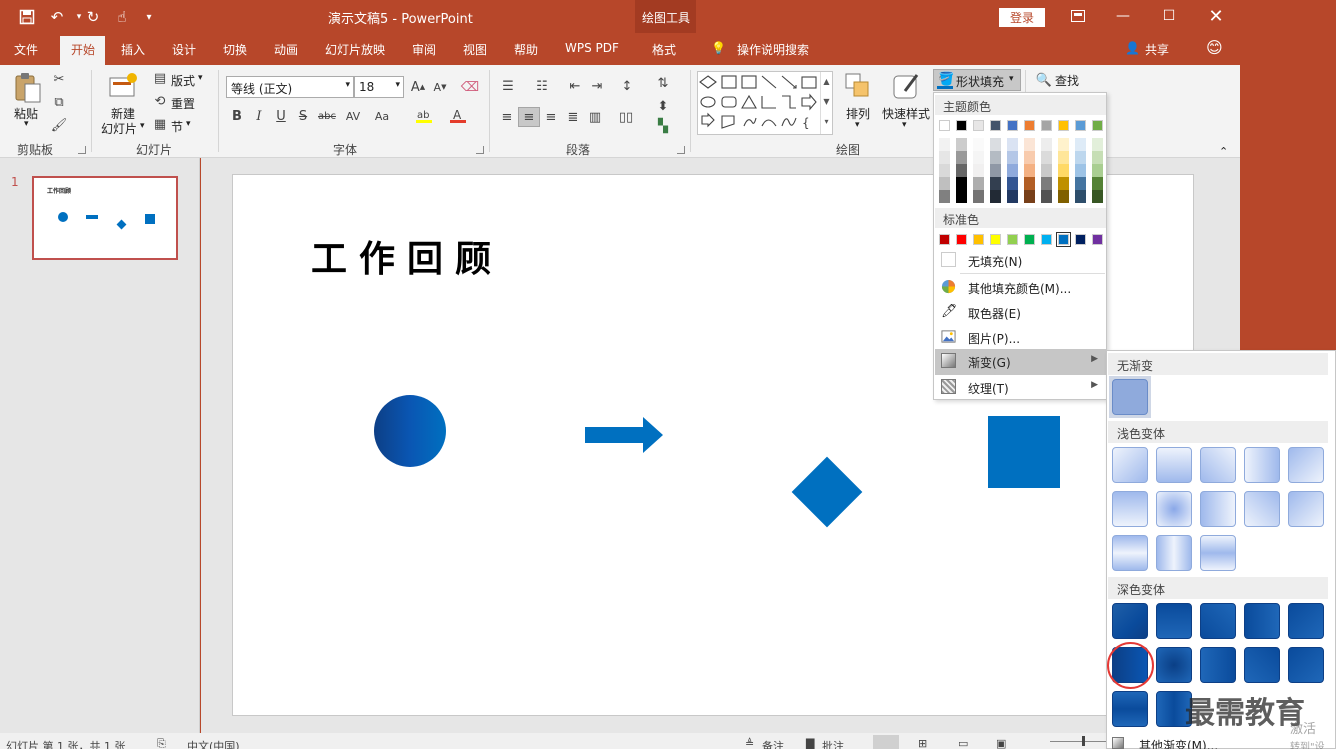  What do you see at coordinates (480, 150) in the screenshot?
I see `font-launcher-icon` at bounding box center [480, 150].